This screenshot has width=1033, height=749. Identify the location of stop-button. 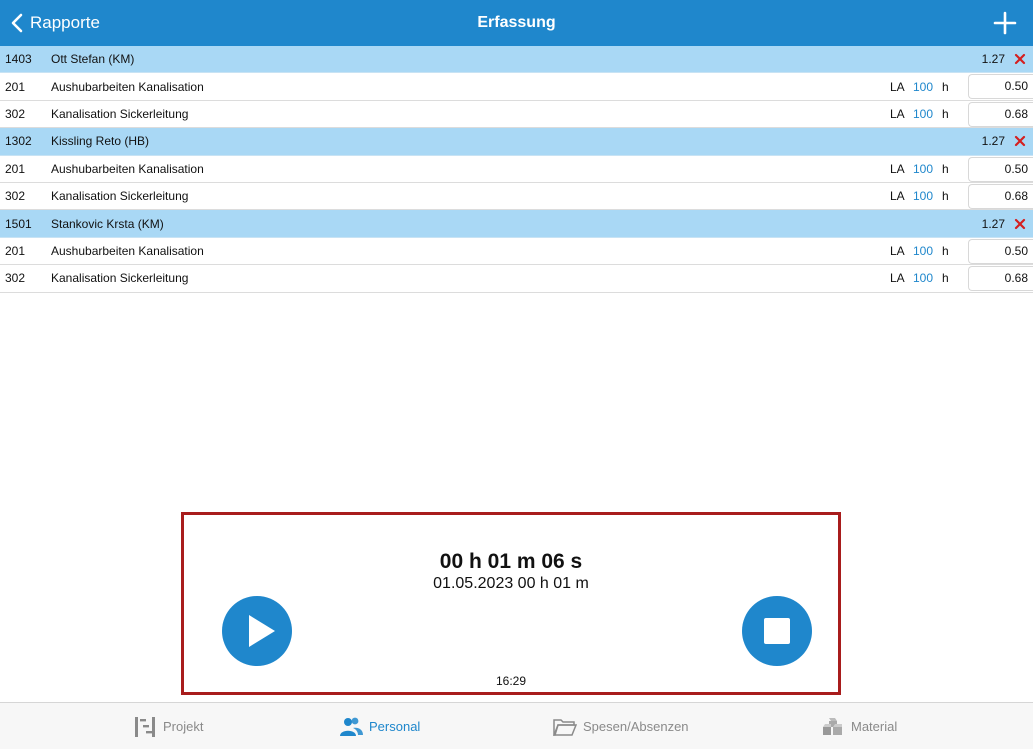
(777, 631).